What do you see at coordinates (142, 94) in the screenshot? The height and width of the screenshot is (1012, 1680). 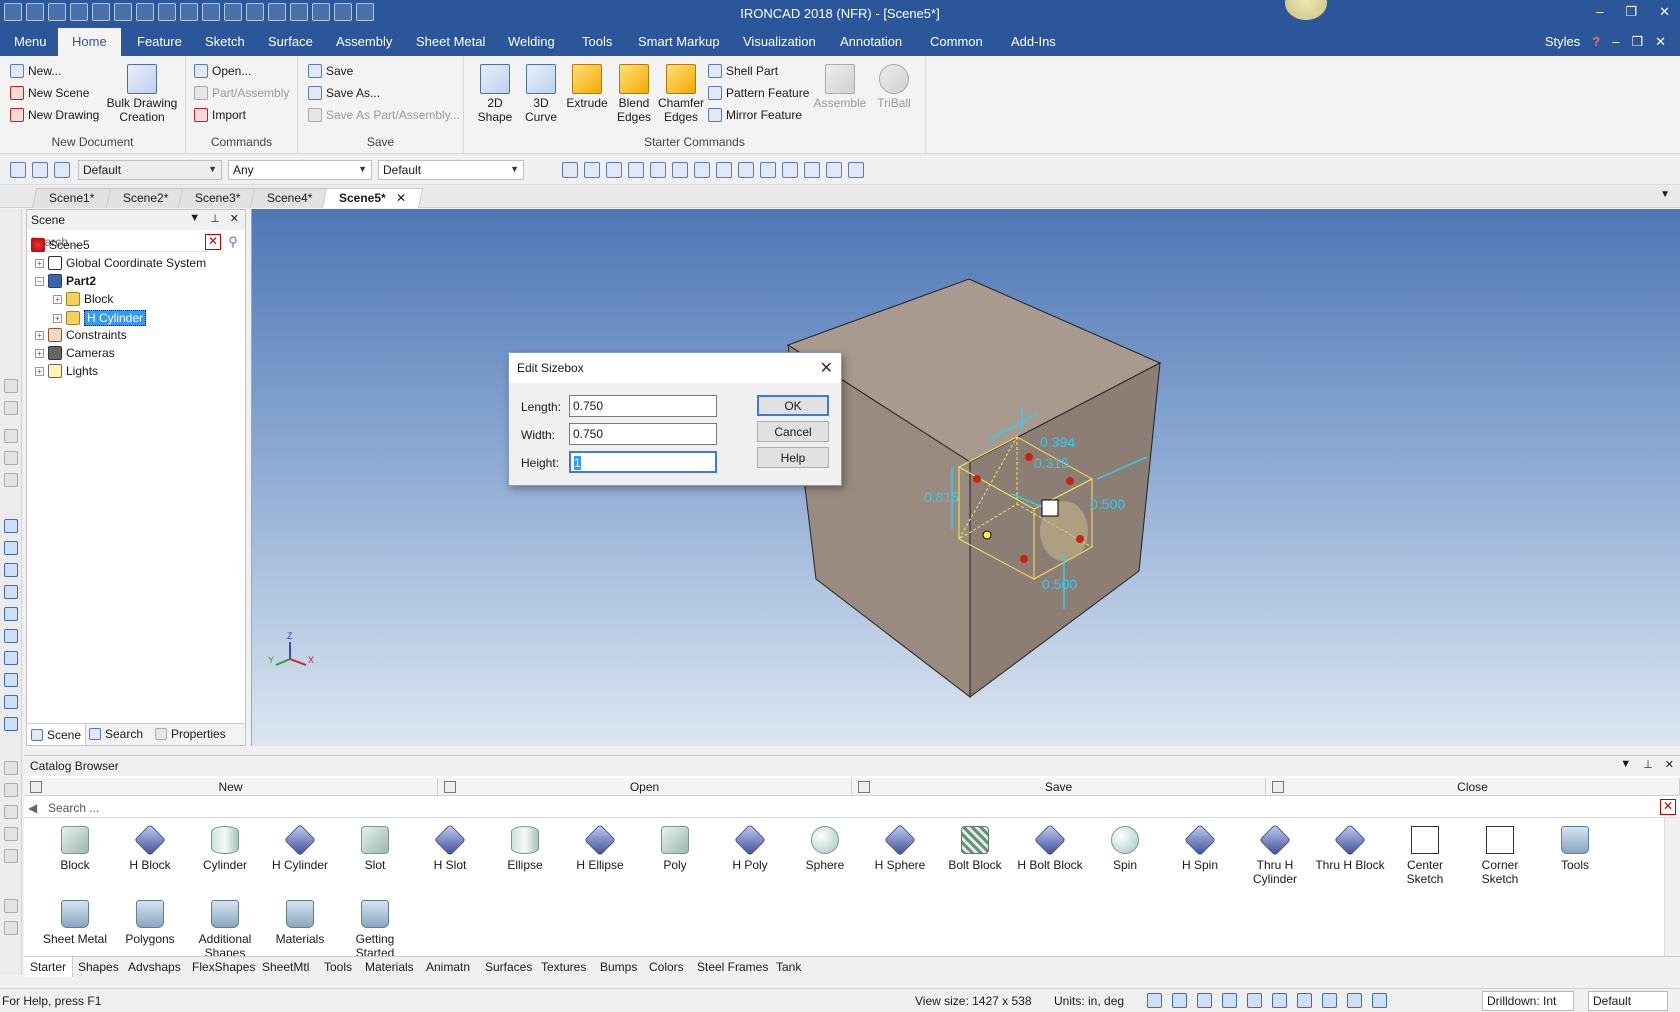 I see `bulk-drawing-creation-button: Bulk Drawing Creation` at bounding box center [142, 94].